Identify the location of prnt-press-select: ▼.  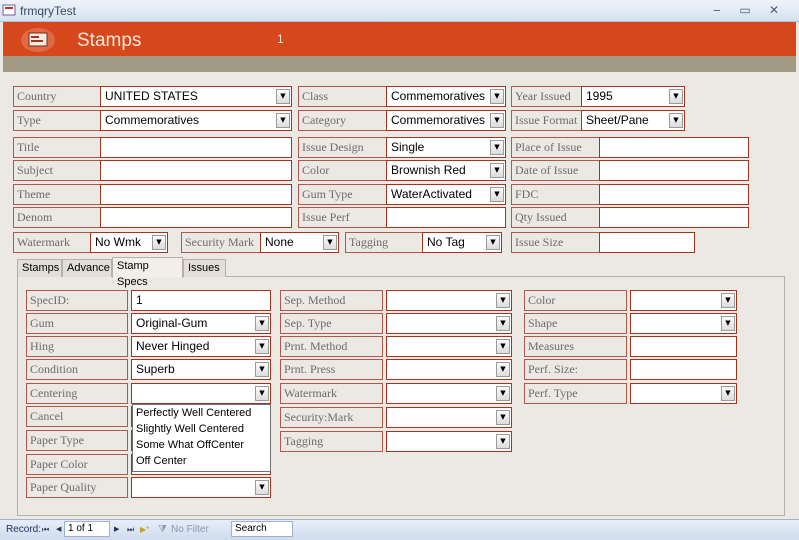
(449, 369).